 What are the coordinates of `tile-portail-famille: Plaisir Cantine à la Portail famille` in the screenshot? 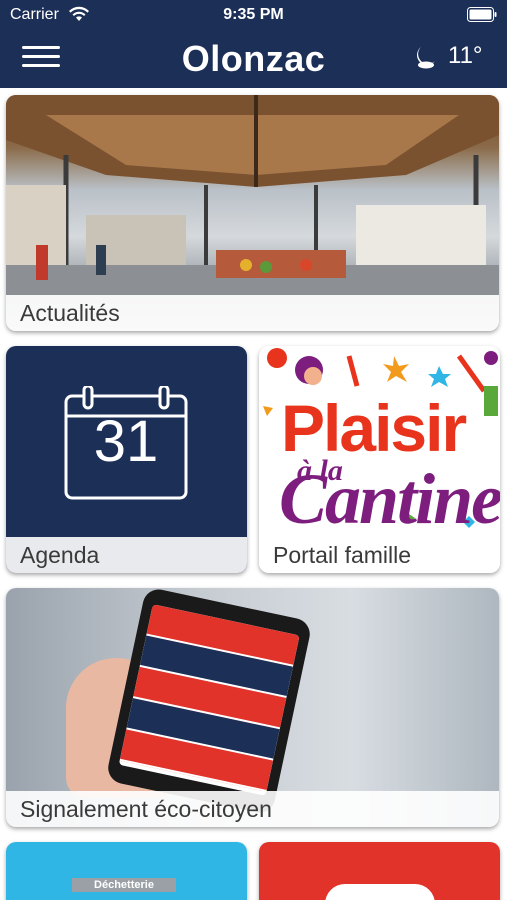 It's located at (379, 459).